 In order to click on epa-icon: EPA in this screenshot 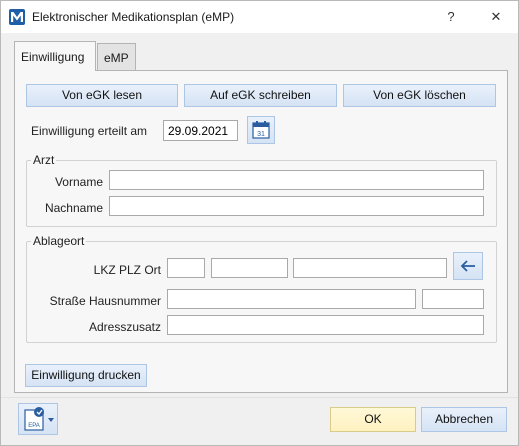, I will do `click(39, 419)`.